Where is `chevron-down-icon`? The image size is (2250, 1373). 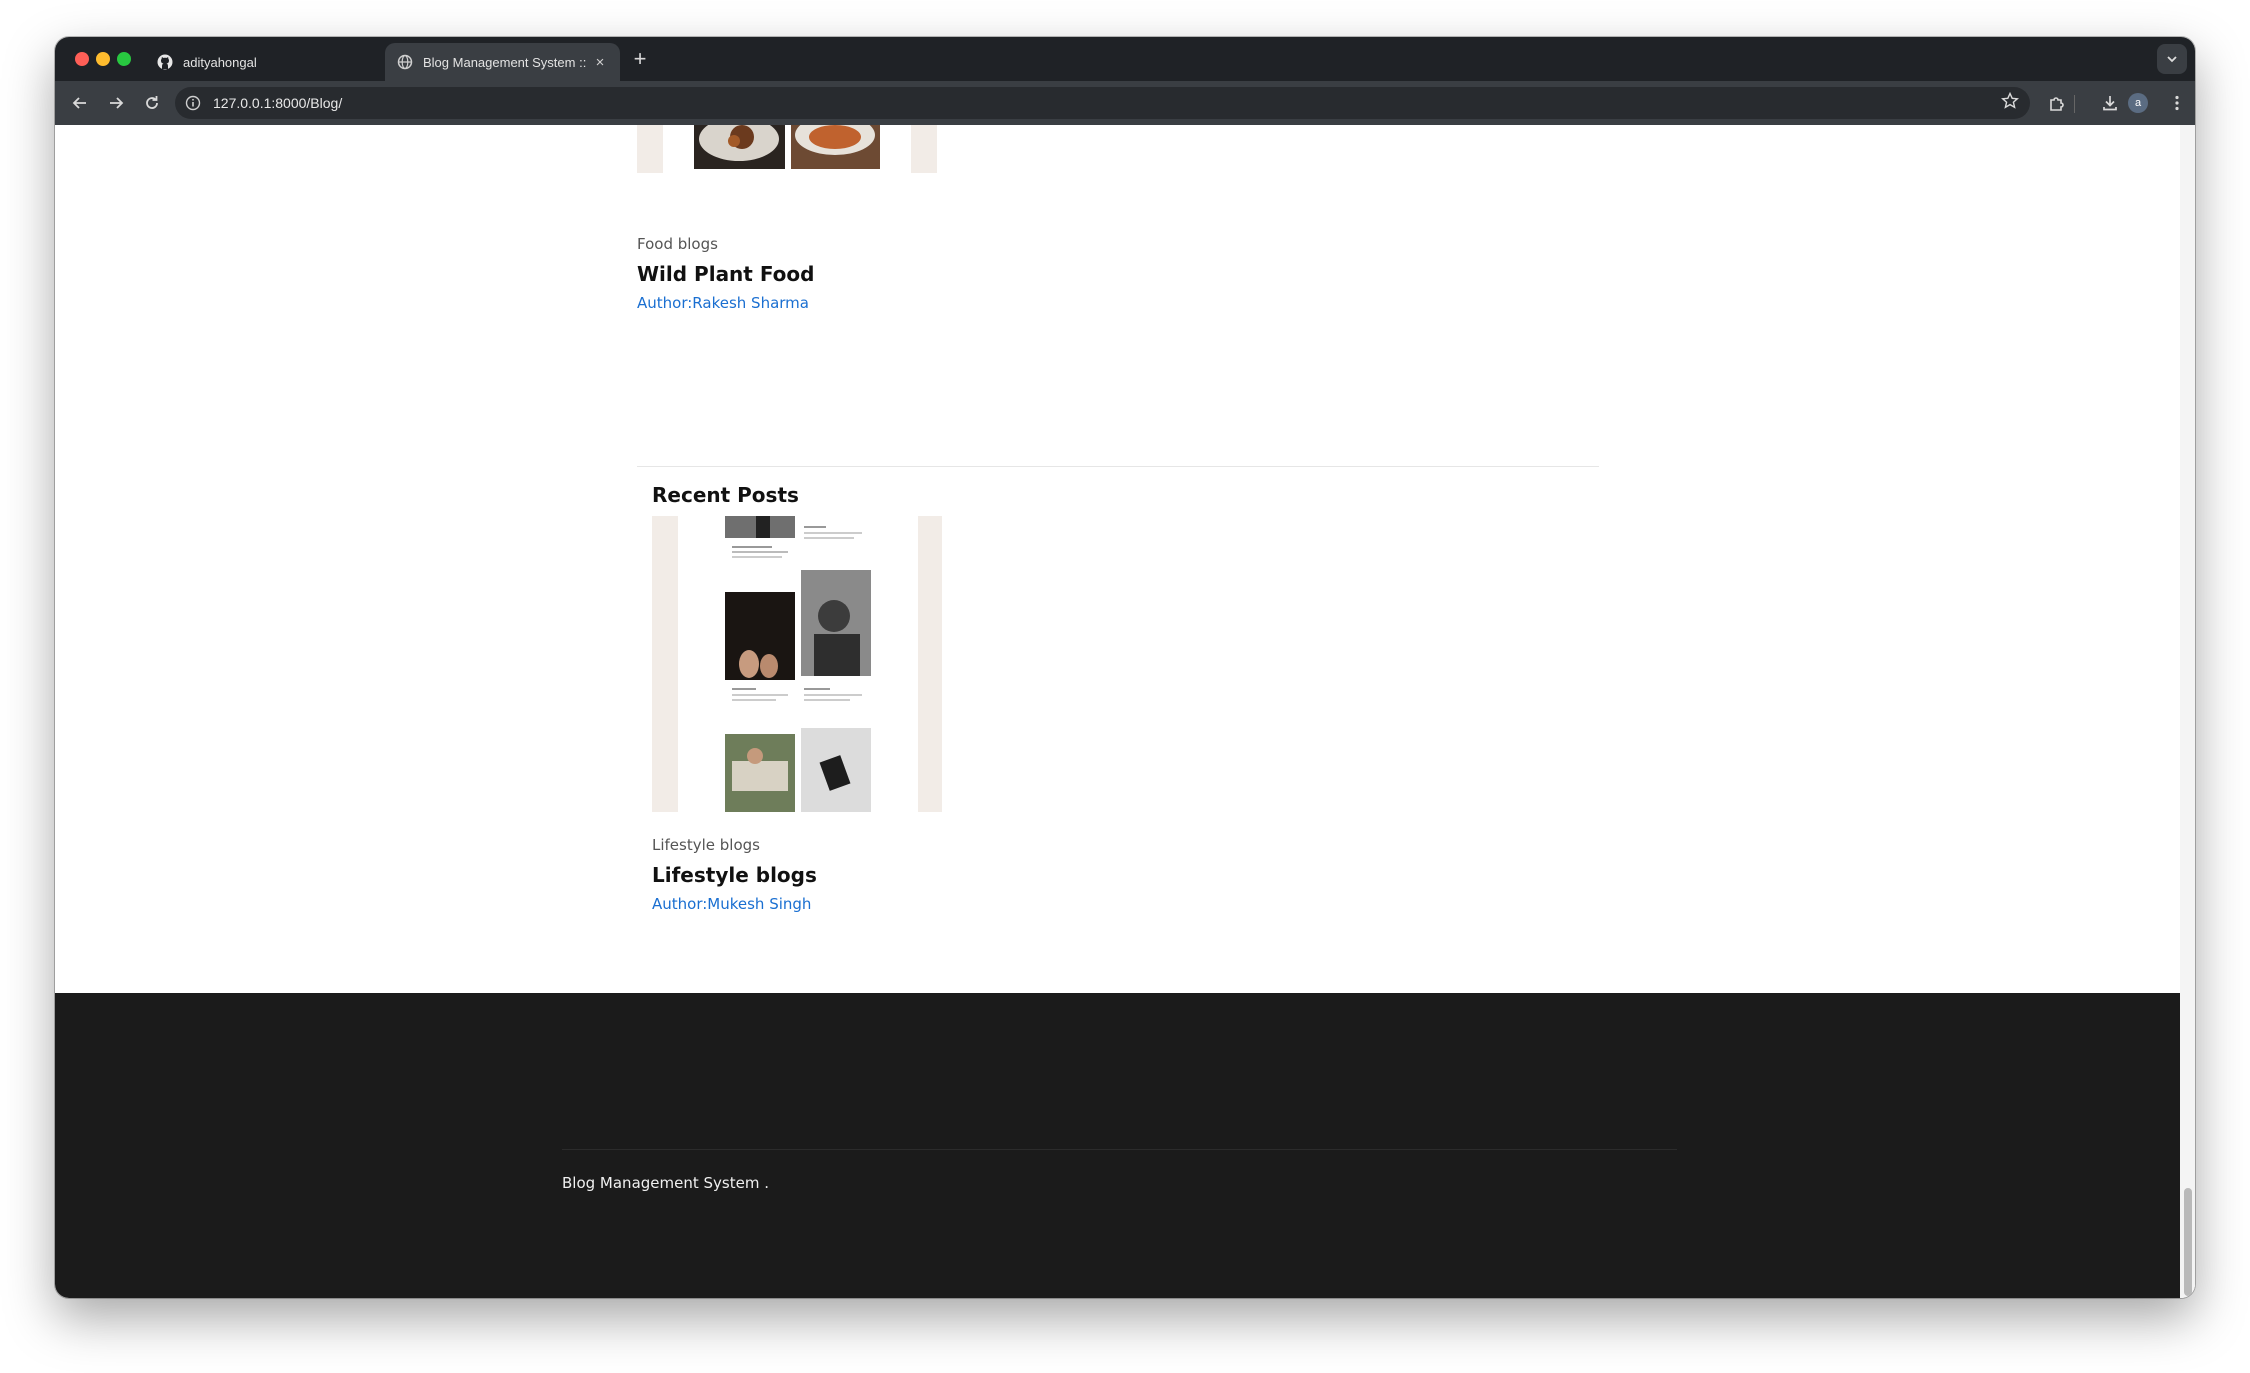 chevron-down-icon is located at coordinates (2172, 59).